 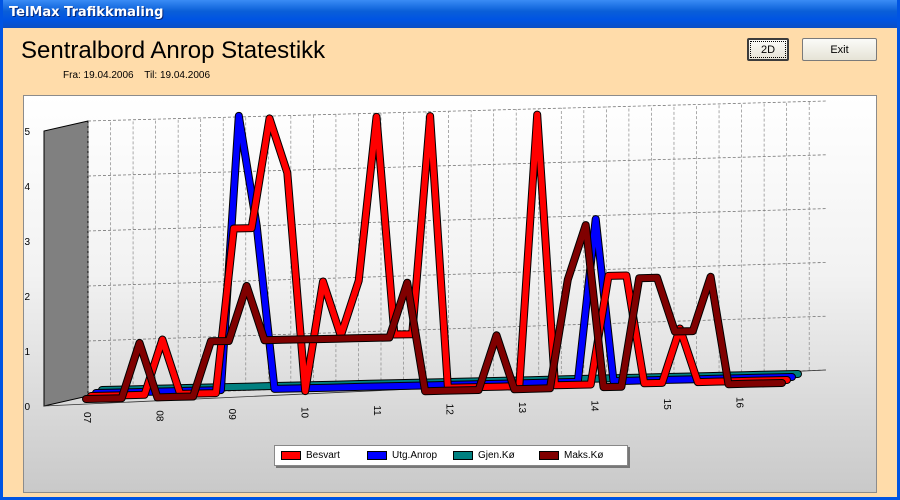 I want to click on page-title: Sentralbord Anrop Statestikk, so click(x=173, y=50).